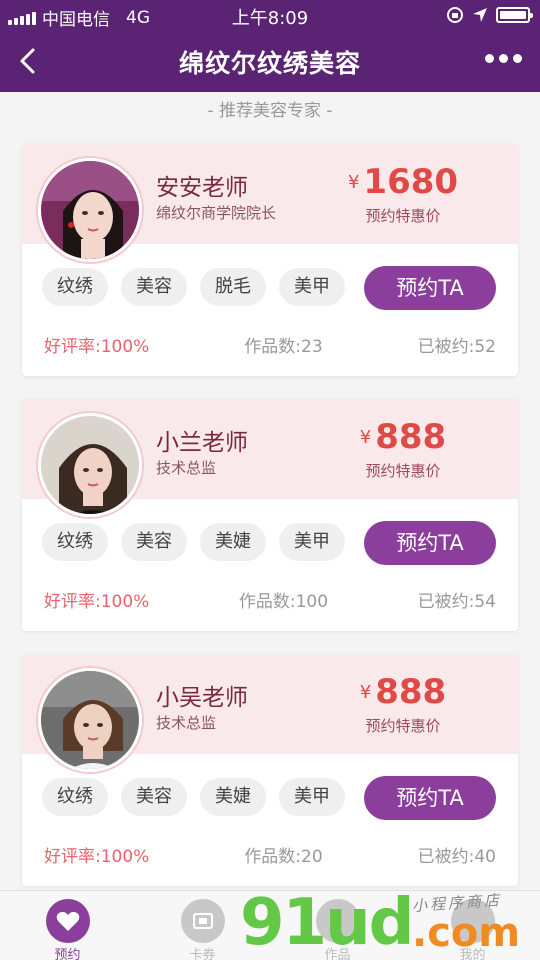 The height and width of the screenshot is (960, 540). I want to click on tab-label: 卡券, so click(202, 954).